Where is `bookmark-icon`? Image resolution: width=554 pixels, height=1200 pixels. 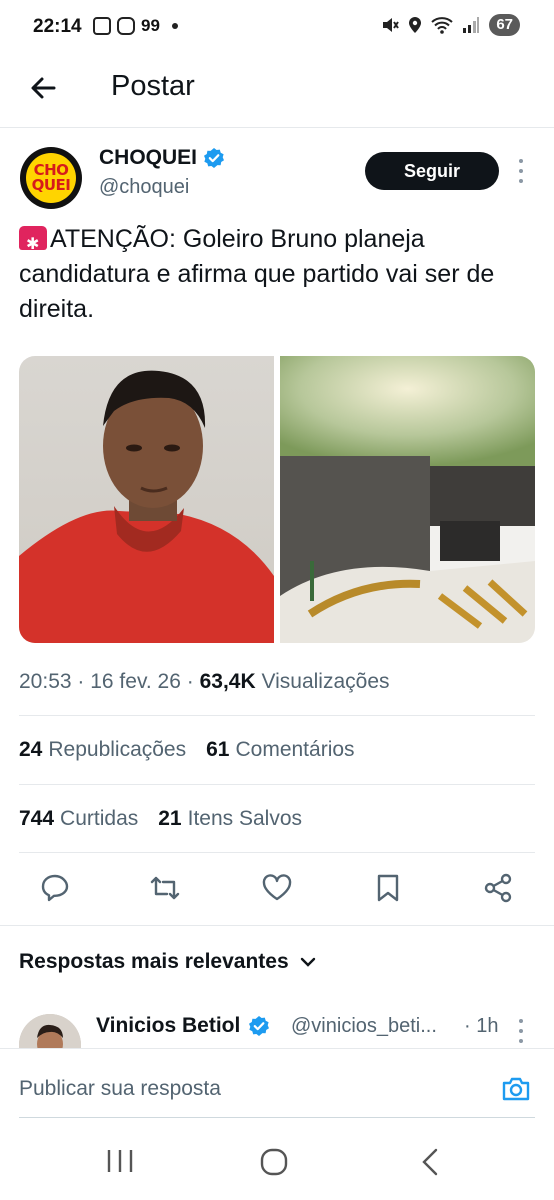
bookmark-icon is located at coordinates (388, 888).